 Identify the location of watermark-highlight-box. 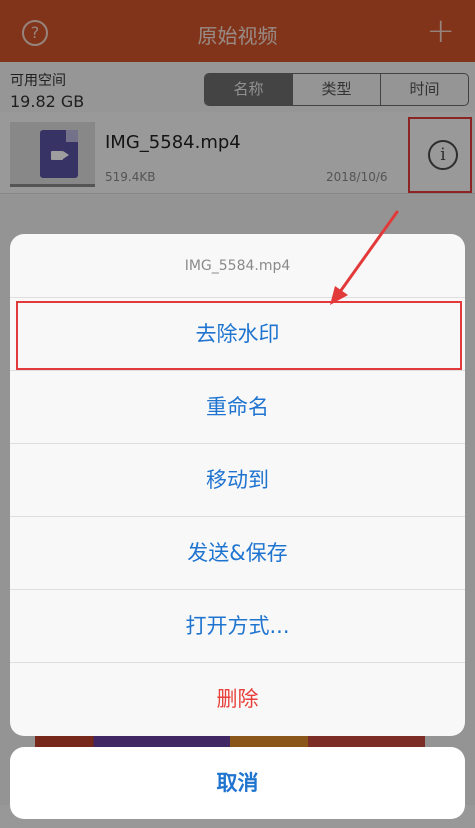
(239, 335).